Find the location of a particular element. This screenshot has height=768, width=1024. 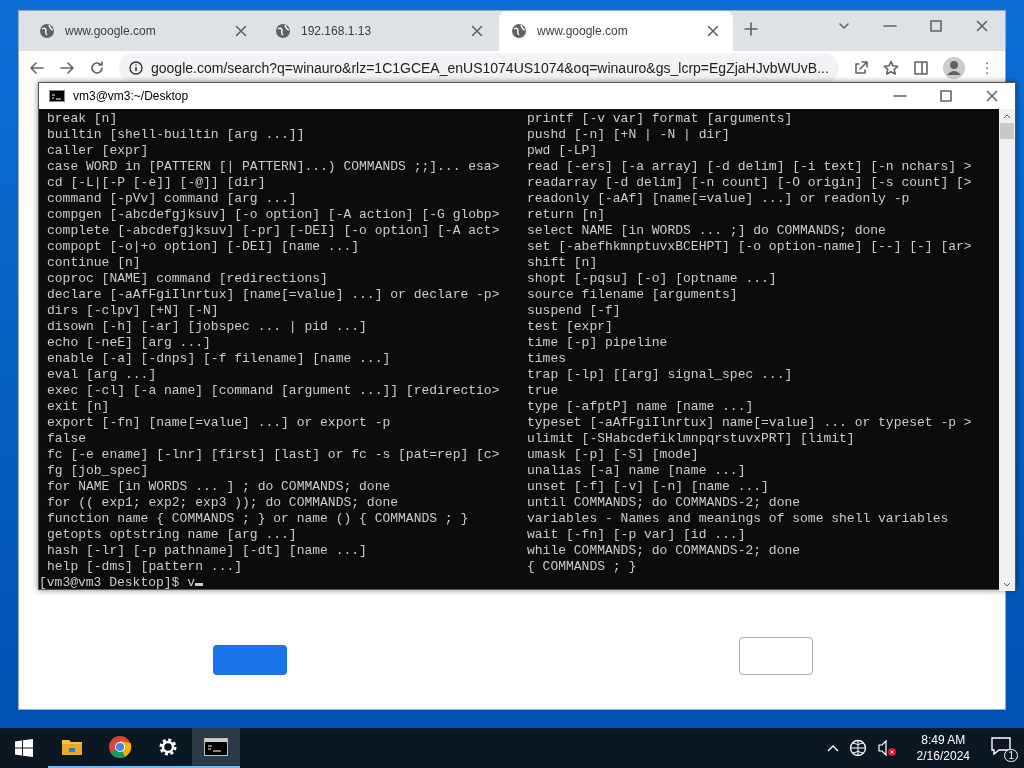

terminal-line: getopts optstring name [arg ...] is located at coordinates (172, 535).